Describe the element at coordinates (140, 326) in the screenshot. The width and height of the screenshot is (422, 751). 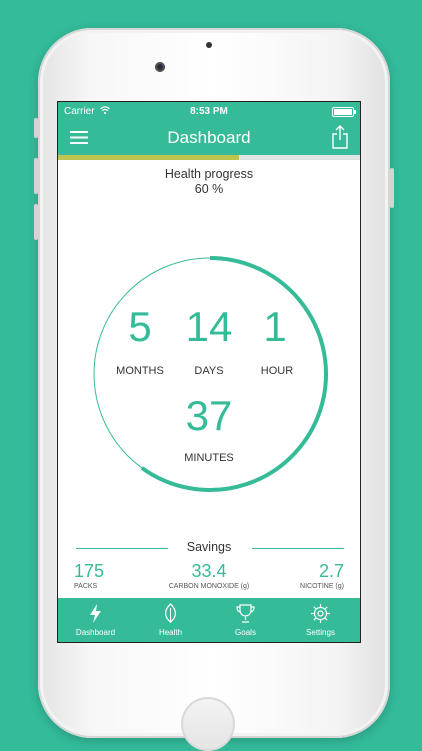
I see `months-value: 5` at that location.